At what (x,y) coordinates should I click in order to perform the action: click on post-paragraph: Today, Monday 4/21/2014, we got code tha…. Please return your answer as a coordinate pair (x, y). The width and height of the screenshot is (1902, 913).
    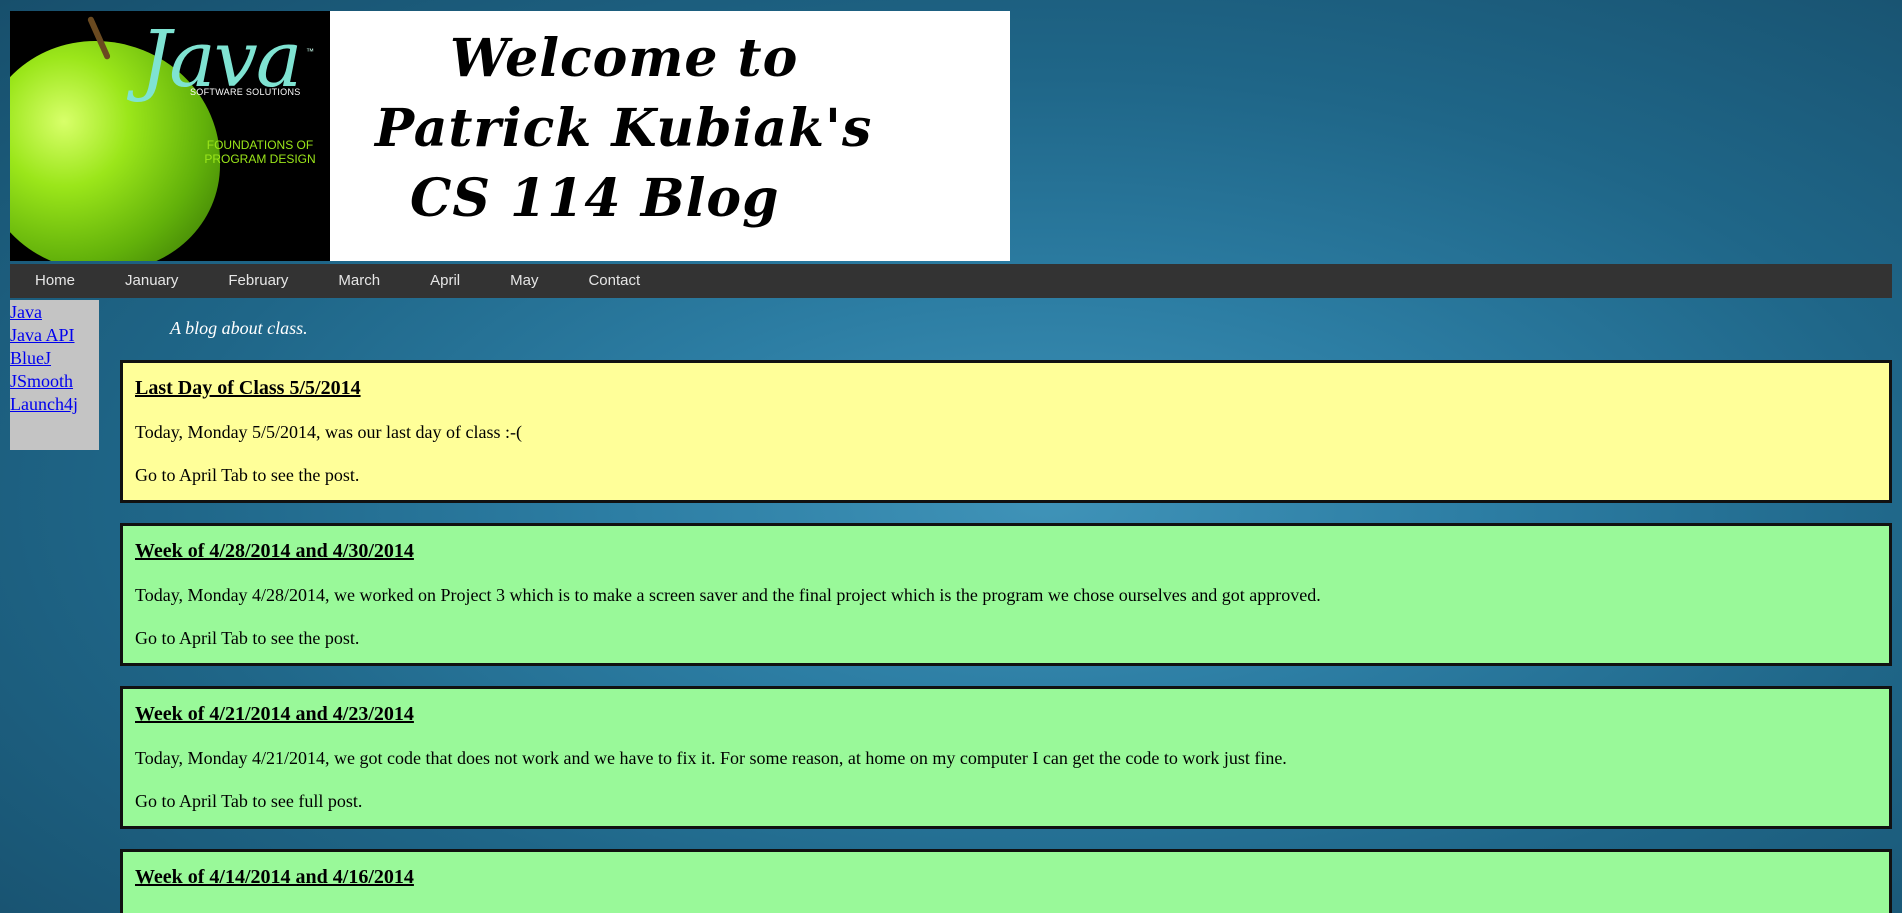
    Looking at the image, I should click on (711, 758).